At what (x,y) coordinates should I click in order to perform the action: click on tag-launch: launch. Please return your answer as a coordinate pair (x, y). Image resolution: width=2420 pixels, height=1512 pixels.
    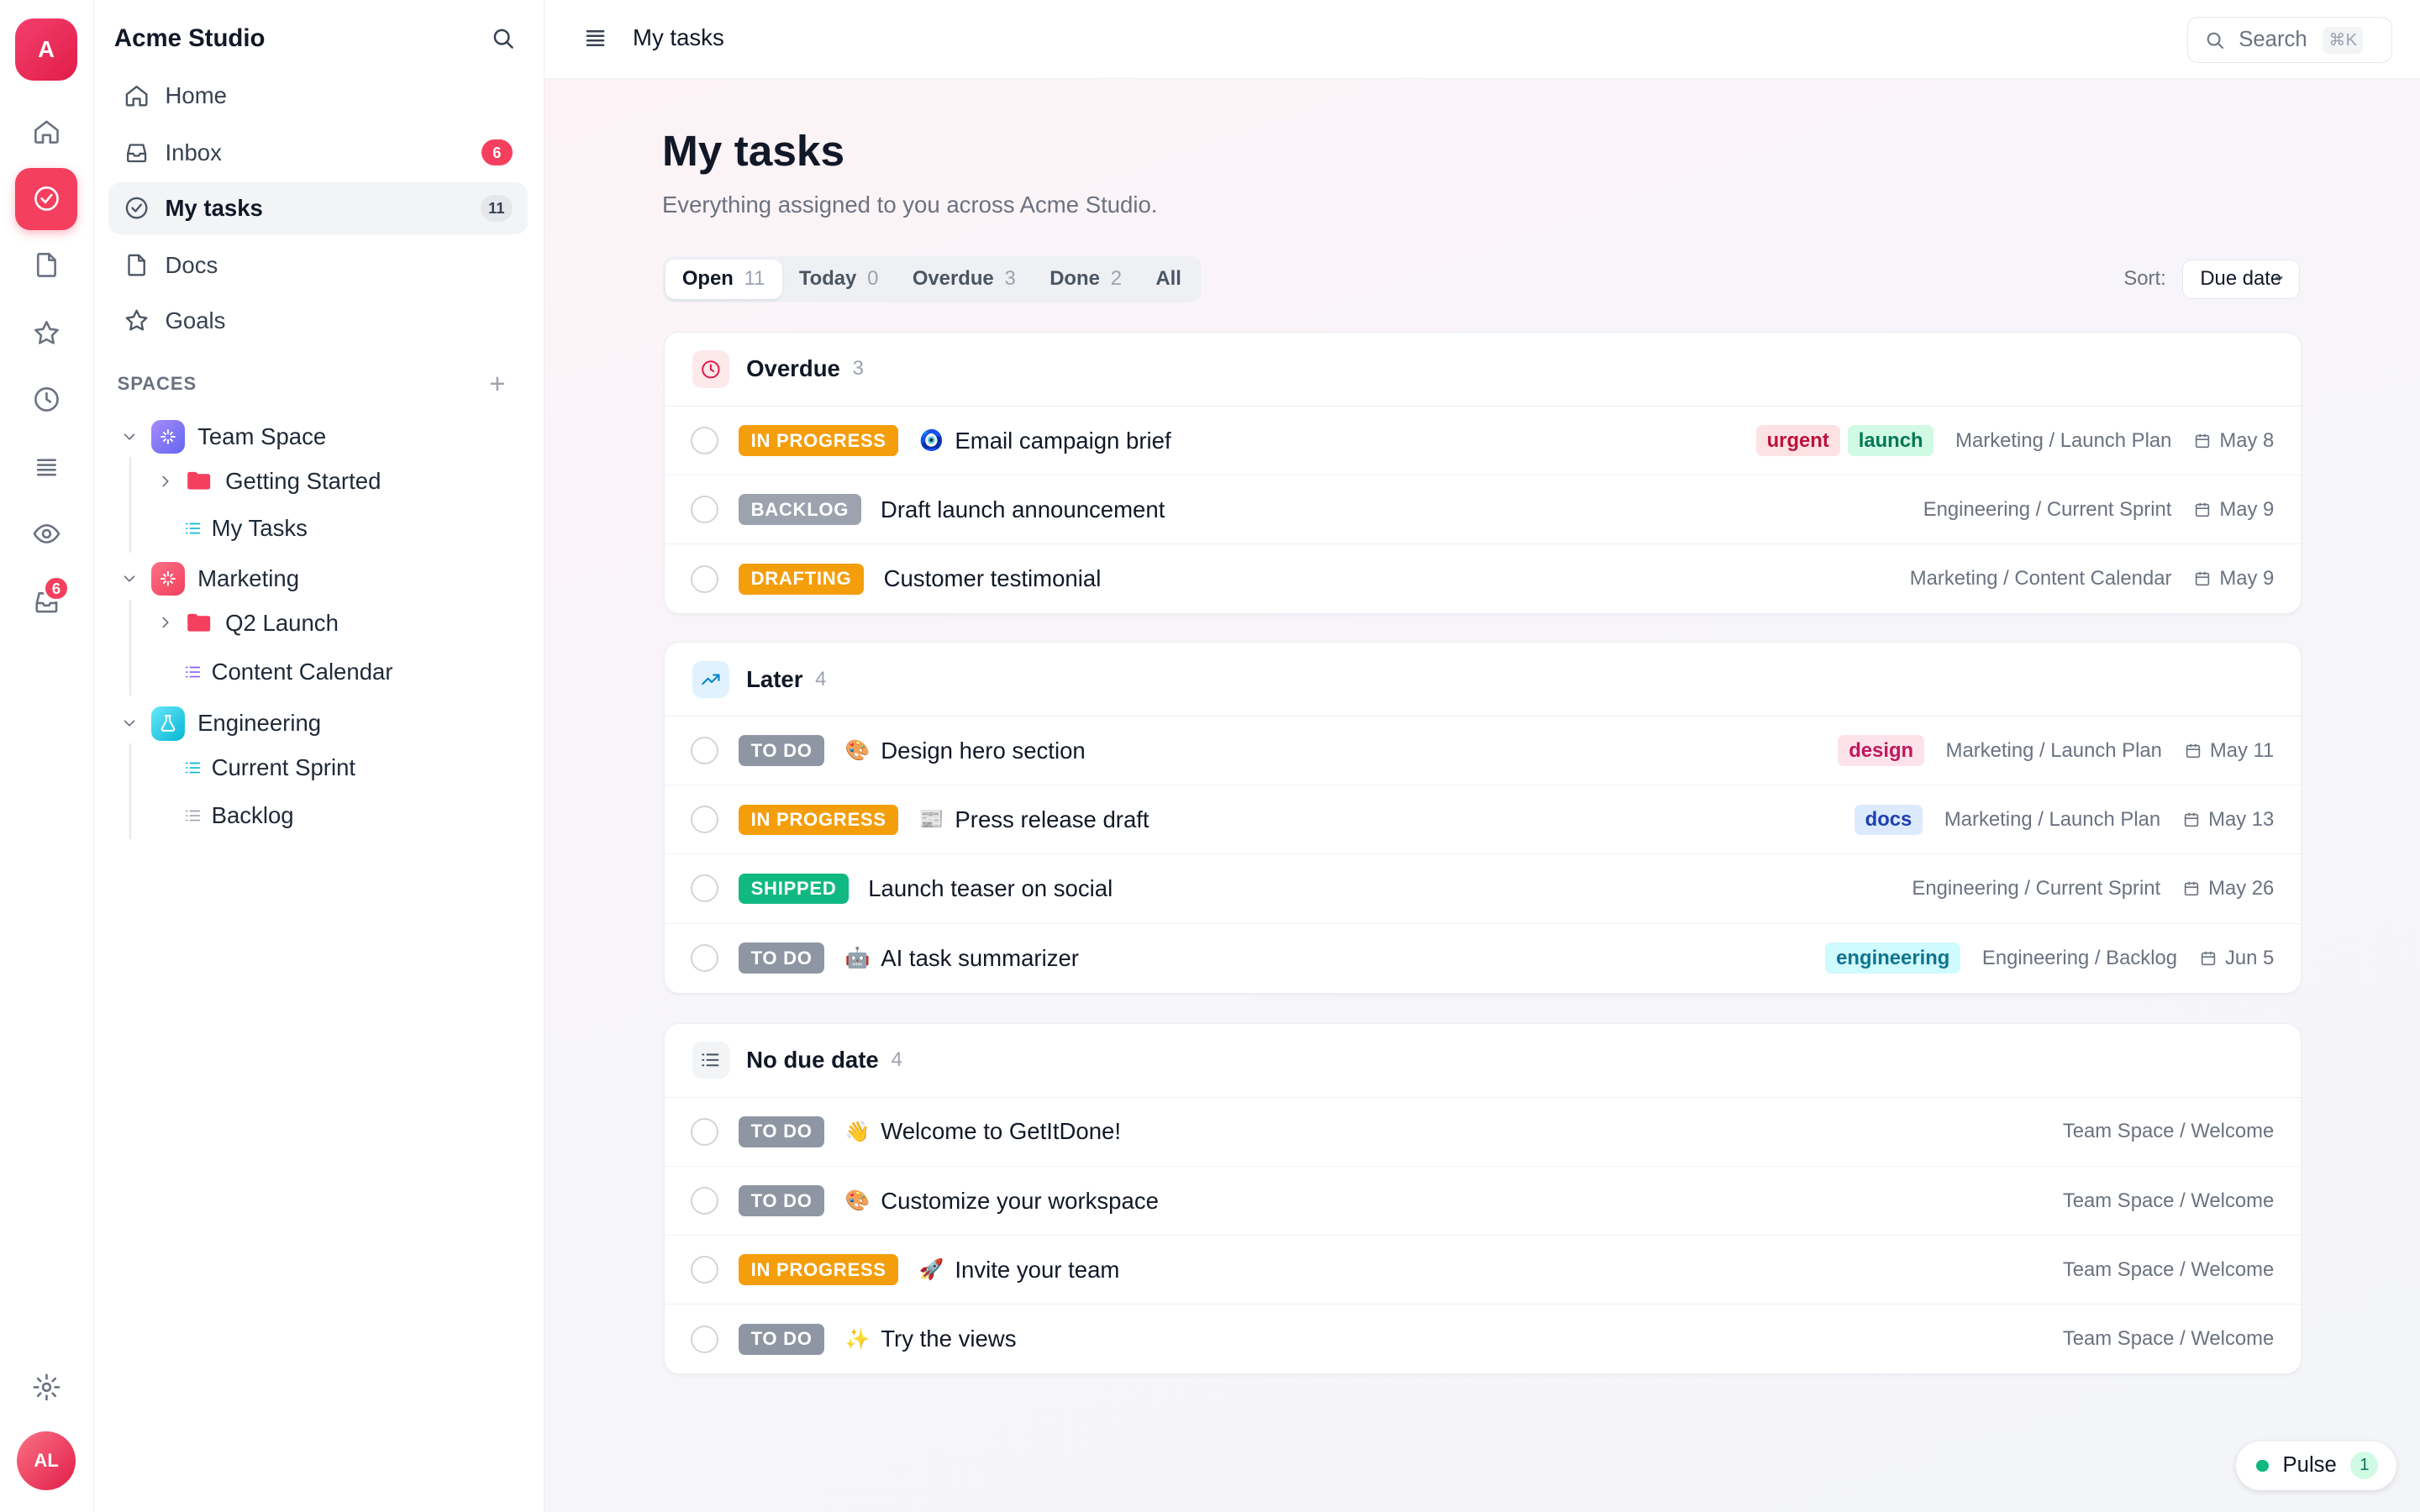
    Looking at the image, I should click on (1890, 440).